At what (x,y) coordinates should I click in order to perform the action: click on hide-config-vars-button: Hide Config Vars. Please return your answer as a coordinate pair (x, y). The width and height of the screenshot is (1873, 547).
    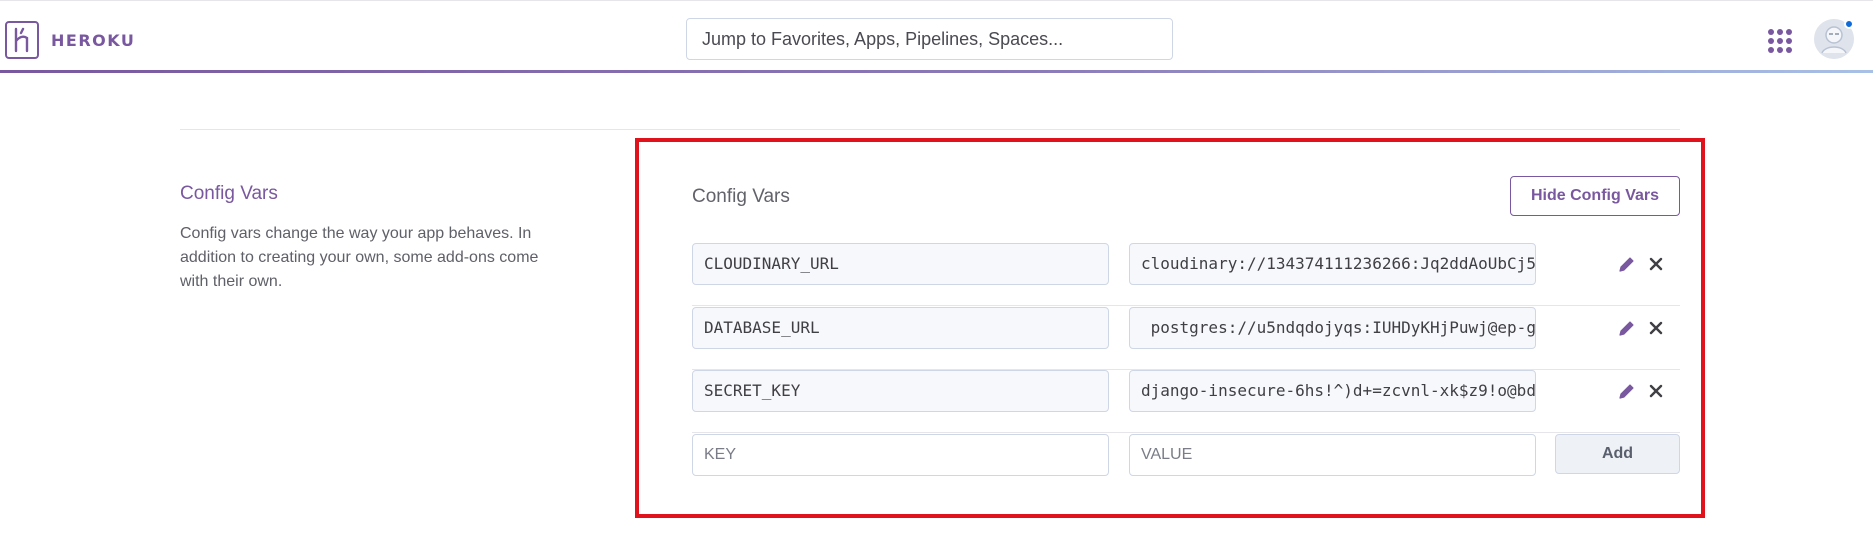
    Looking at the image, I should click on (1595, 196).